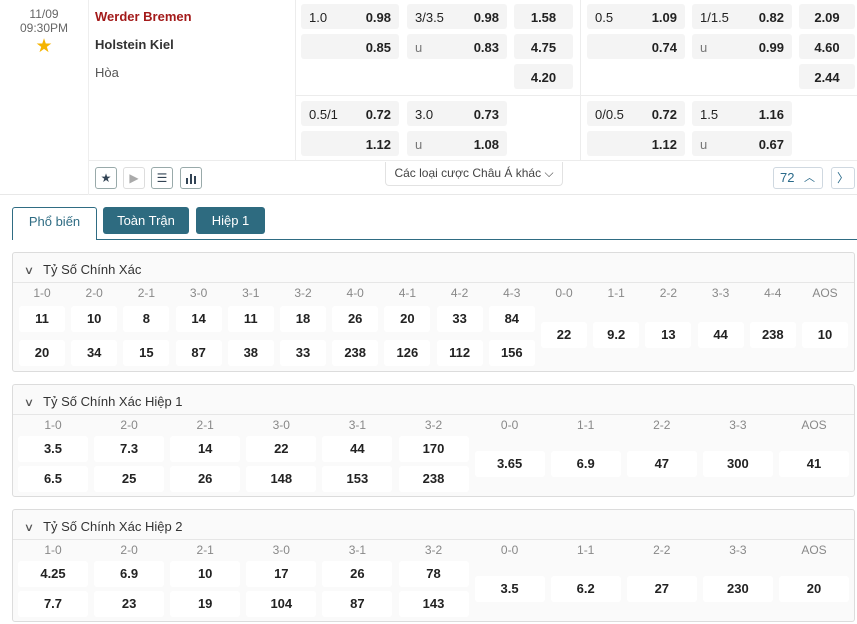 This screenshot has width=857, height=624. I want to click on stats-chart-icon, so click(191, 178).